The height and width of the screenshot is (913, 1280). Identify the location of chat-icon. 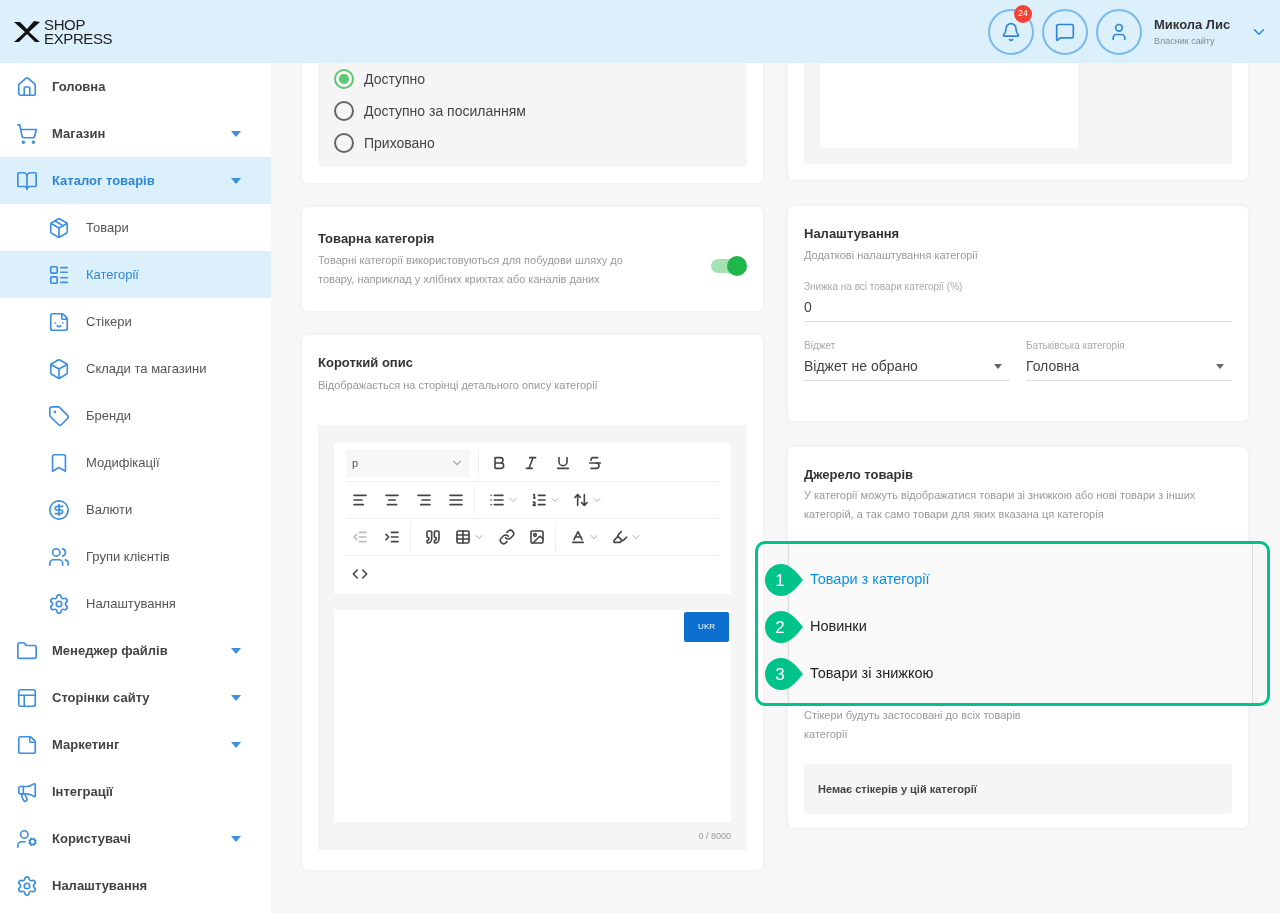
(1065, 31).